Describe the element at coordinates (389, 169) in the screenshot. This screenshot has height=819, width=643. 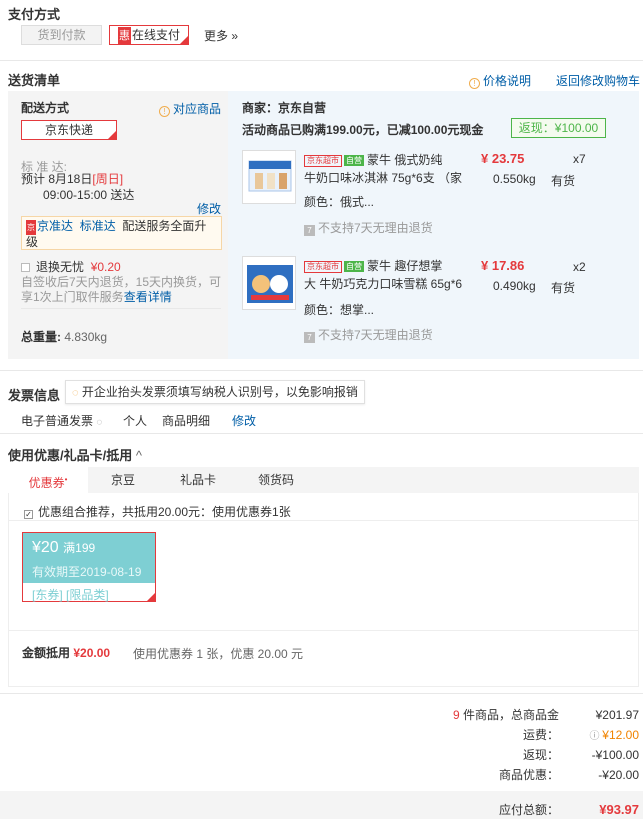
I see `product-title: 京东超市 自营 蒙牛 俄式奶纯 牛奶口味冰淇淋 75g*6支 （家` at that location.